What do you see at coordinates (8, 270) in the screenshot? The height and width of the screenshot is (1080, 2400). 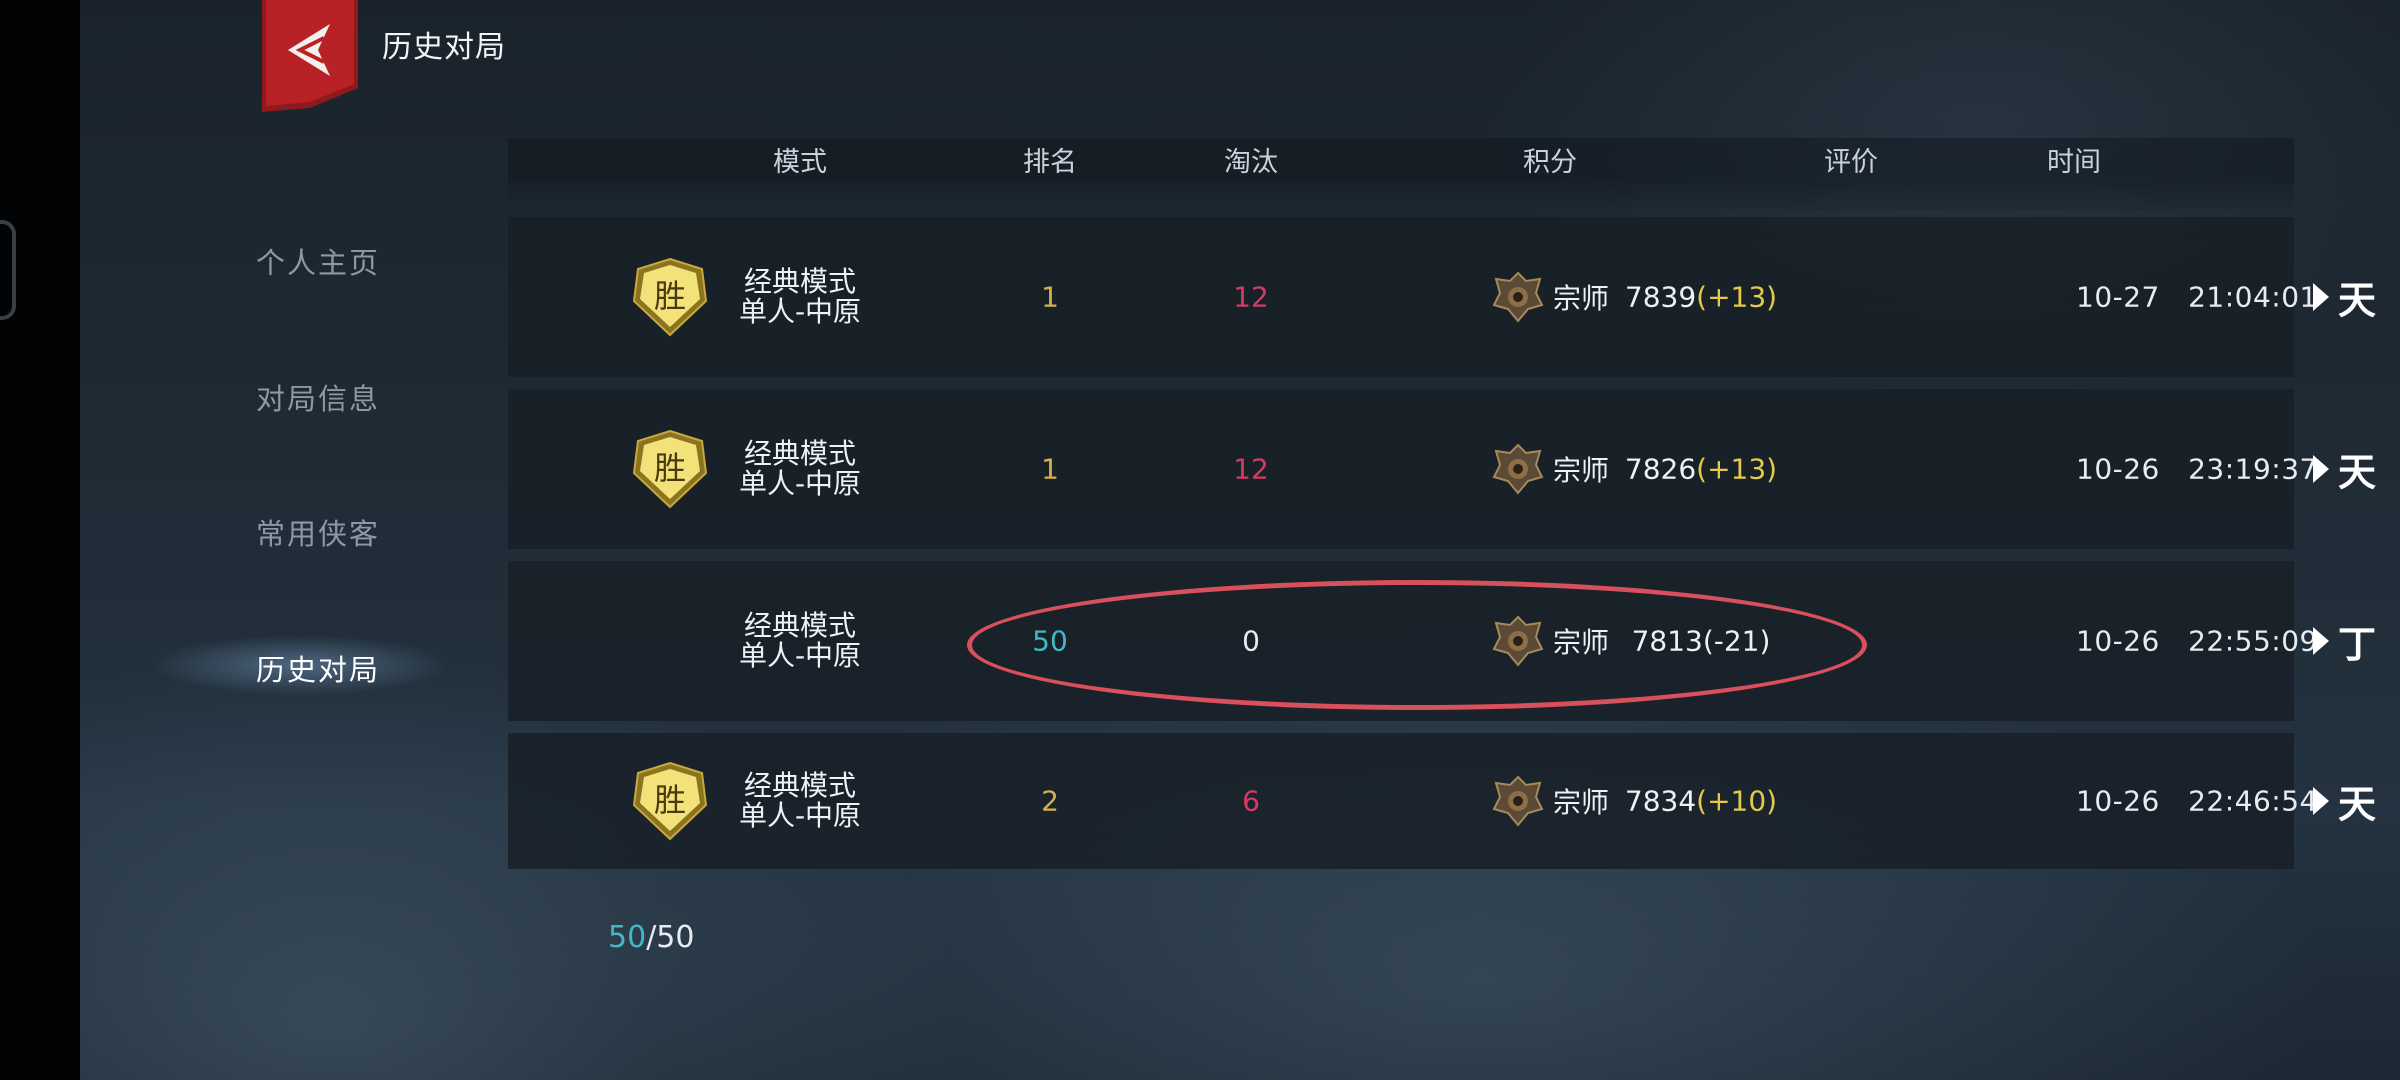 I see `edge-handle` at bounding box center [8, 270].